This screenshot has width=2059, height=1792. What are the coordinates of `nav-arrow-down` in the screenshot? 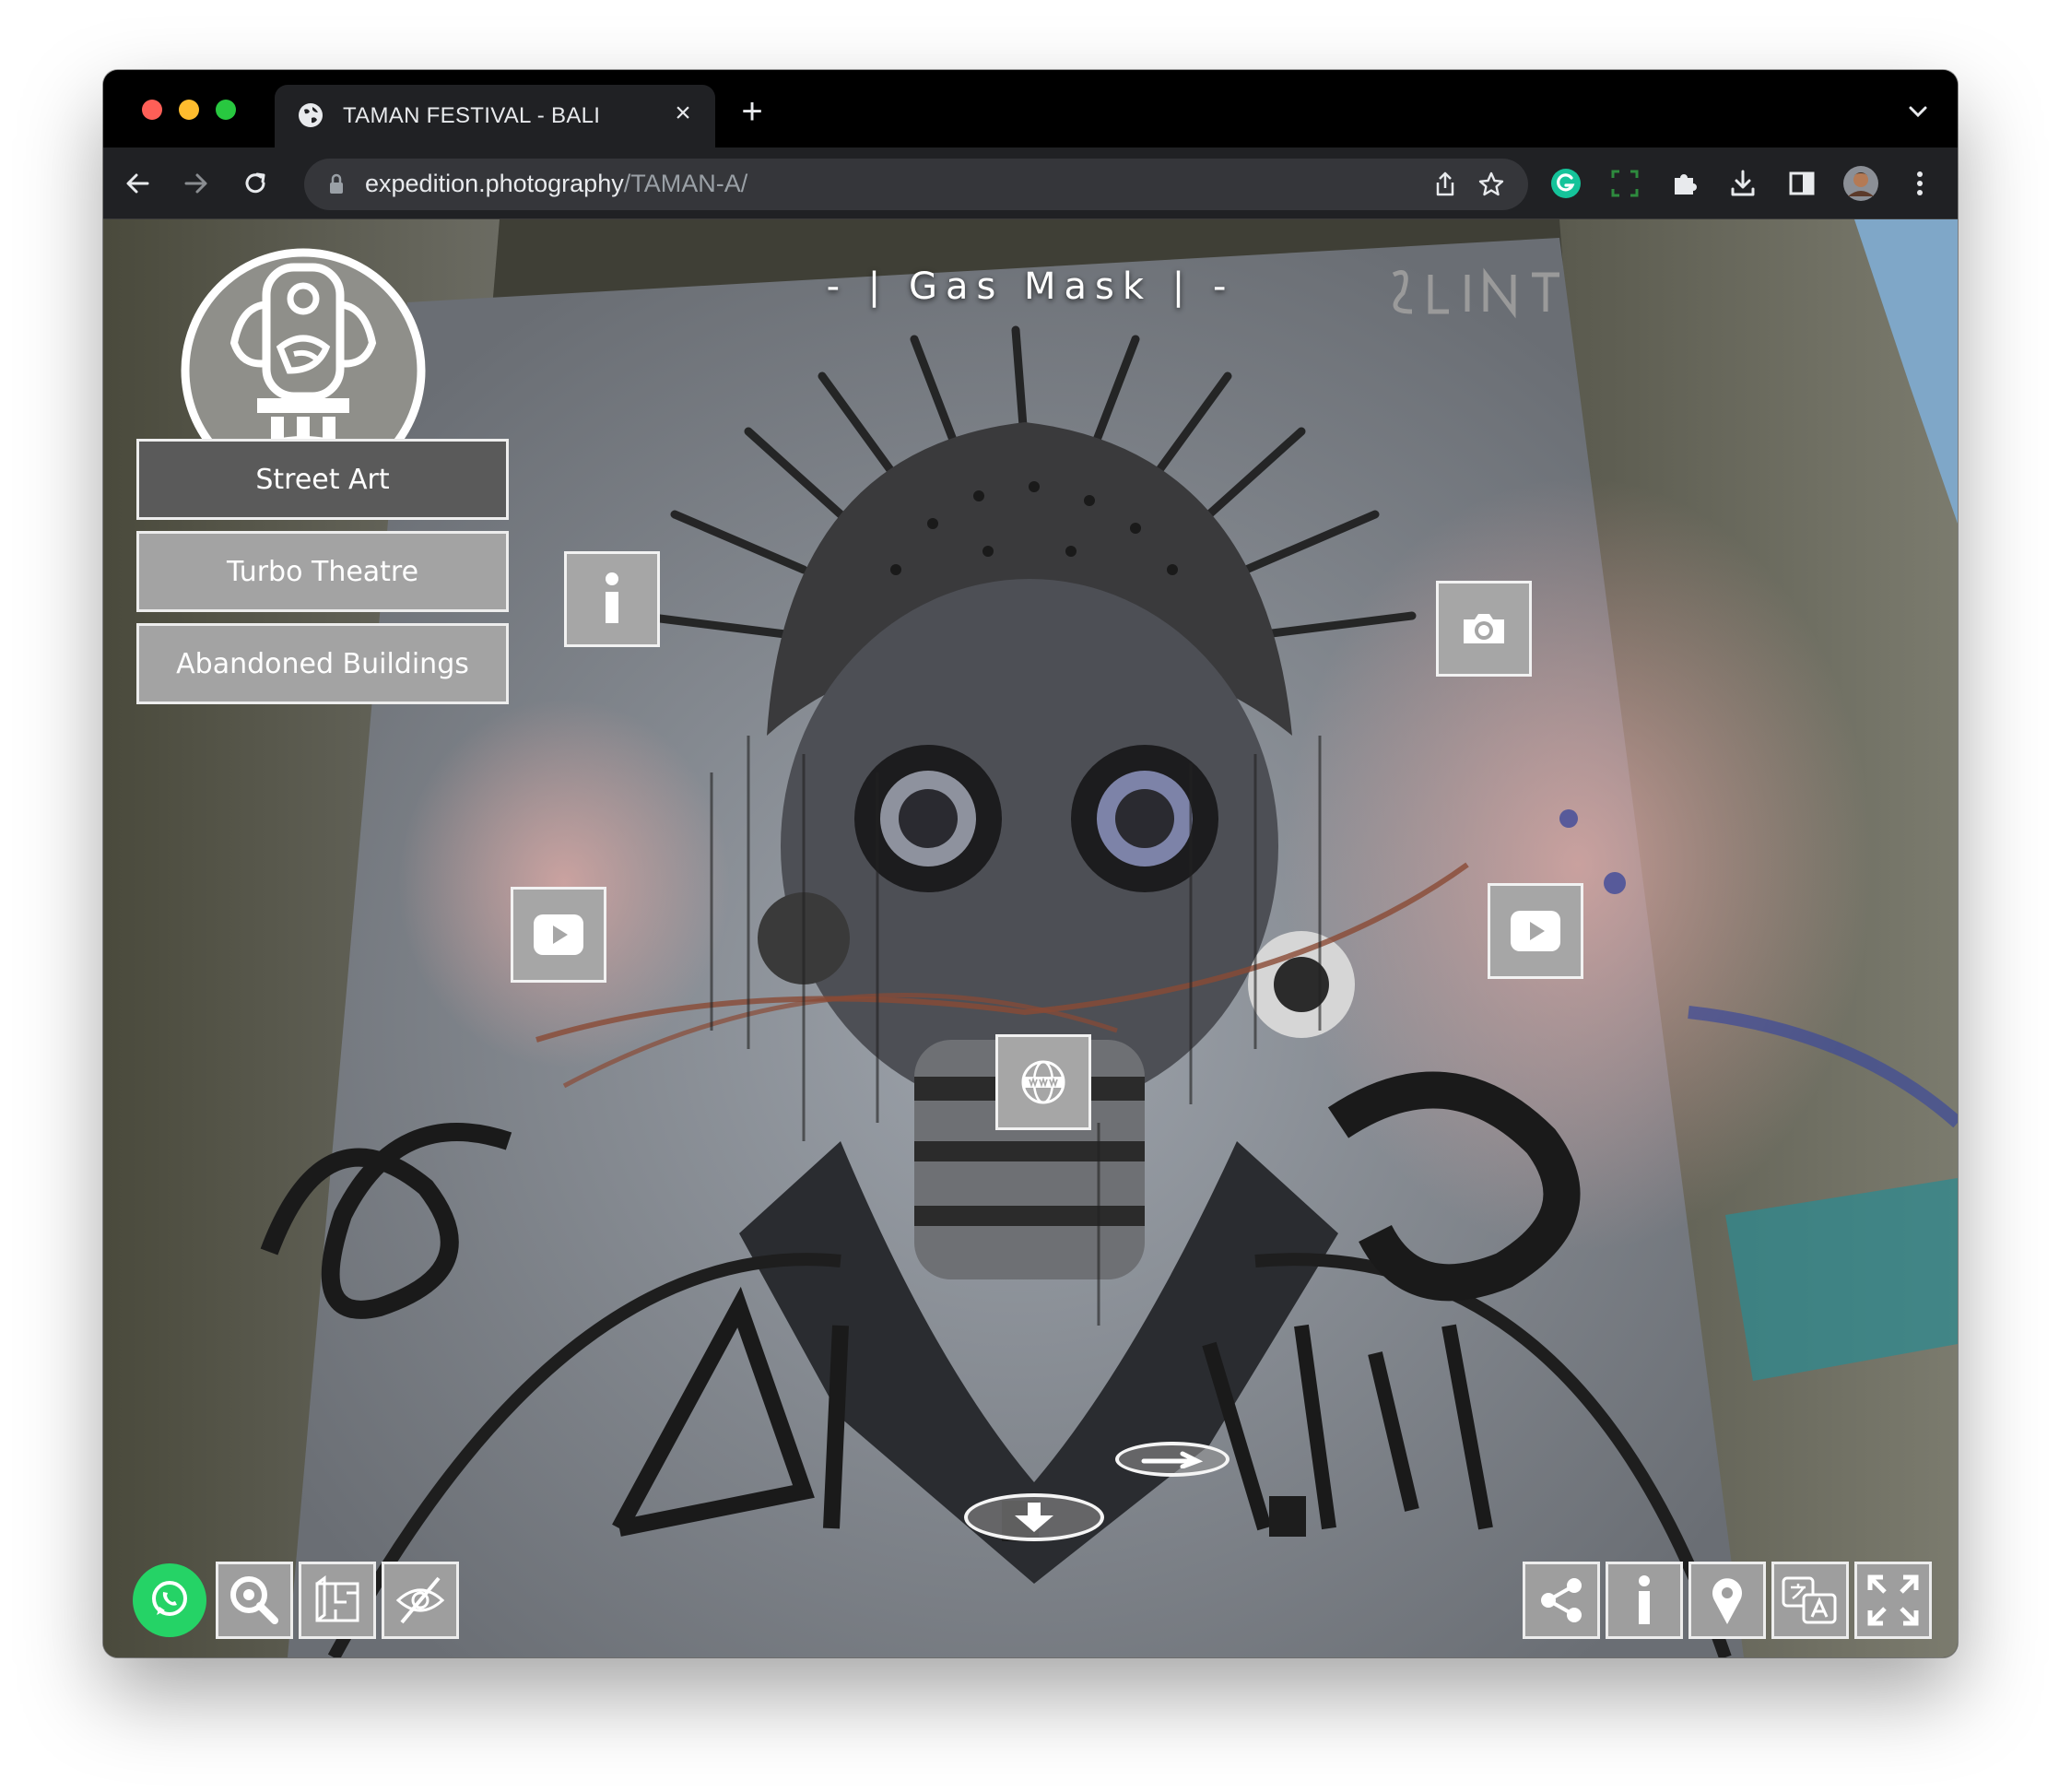 It's located at (1034, 1517).